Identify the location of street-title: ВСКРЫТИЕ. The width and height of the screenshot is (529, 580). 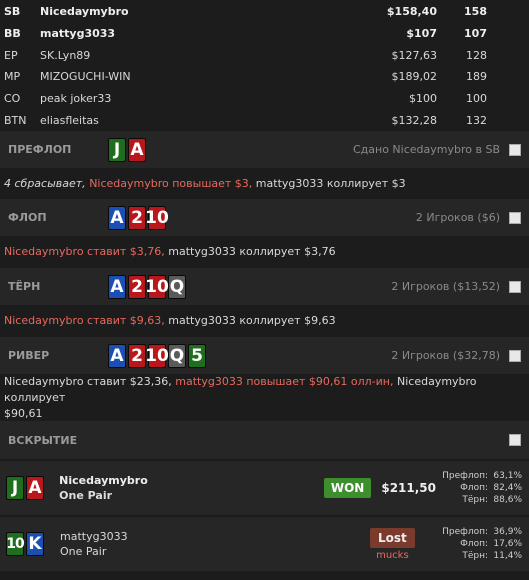
(43, 440).